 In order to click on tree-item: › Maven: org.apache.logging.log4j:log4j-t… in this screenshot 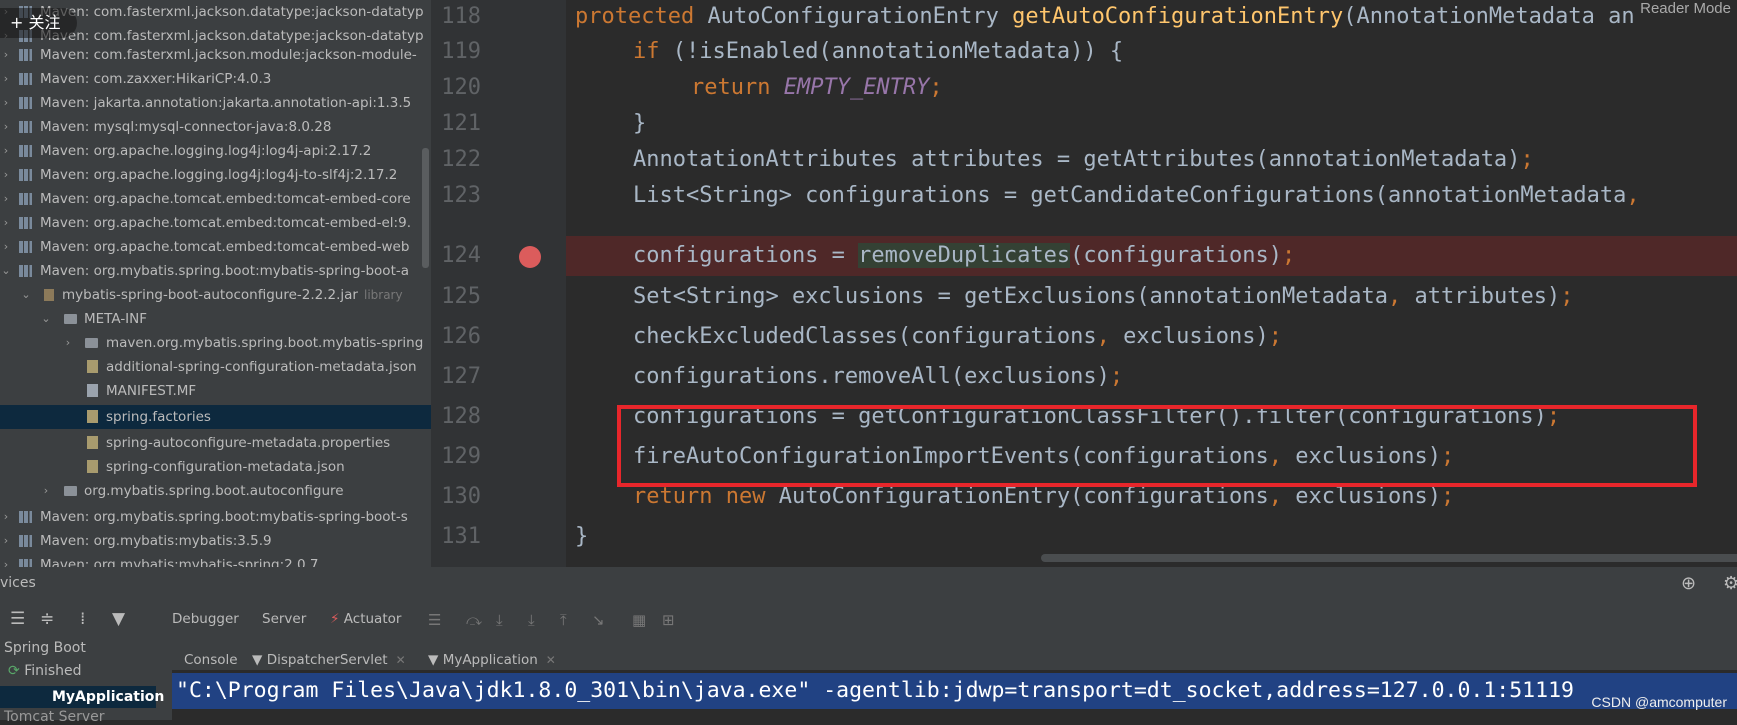, I will do `click(215, 175)`.